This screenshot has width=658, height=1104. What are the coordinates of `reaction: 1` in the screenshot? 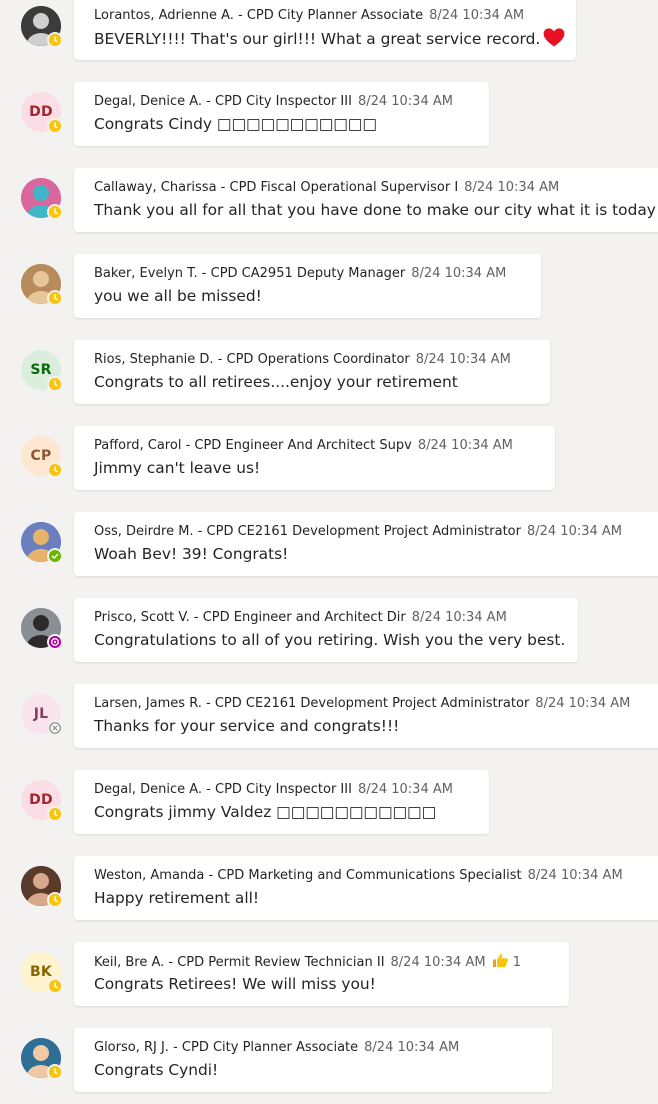 It's located at (506, 962).